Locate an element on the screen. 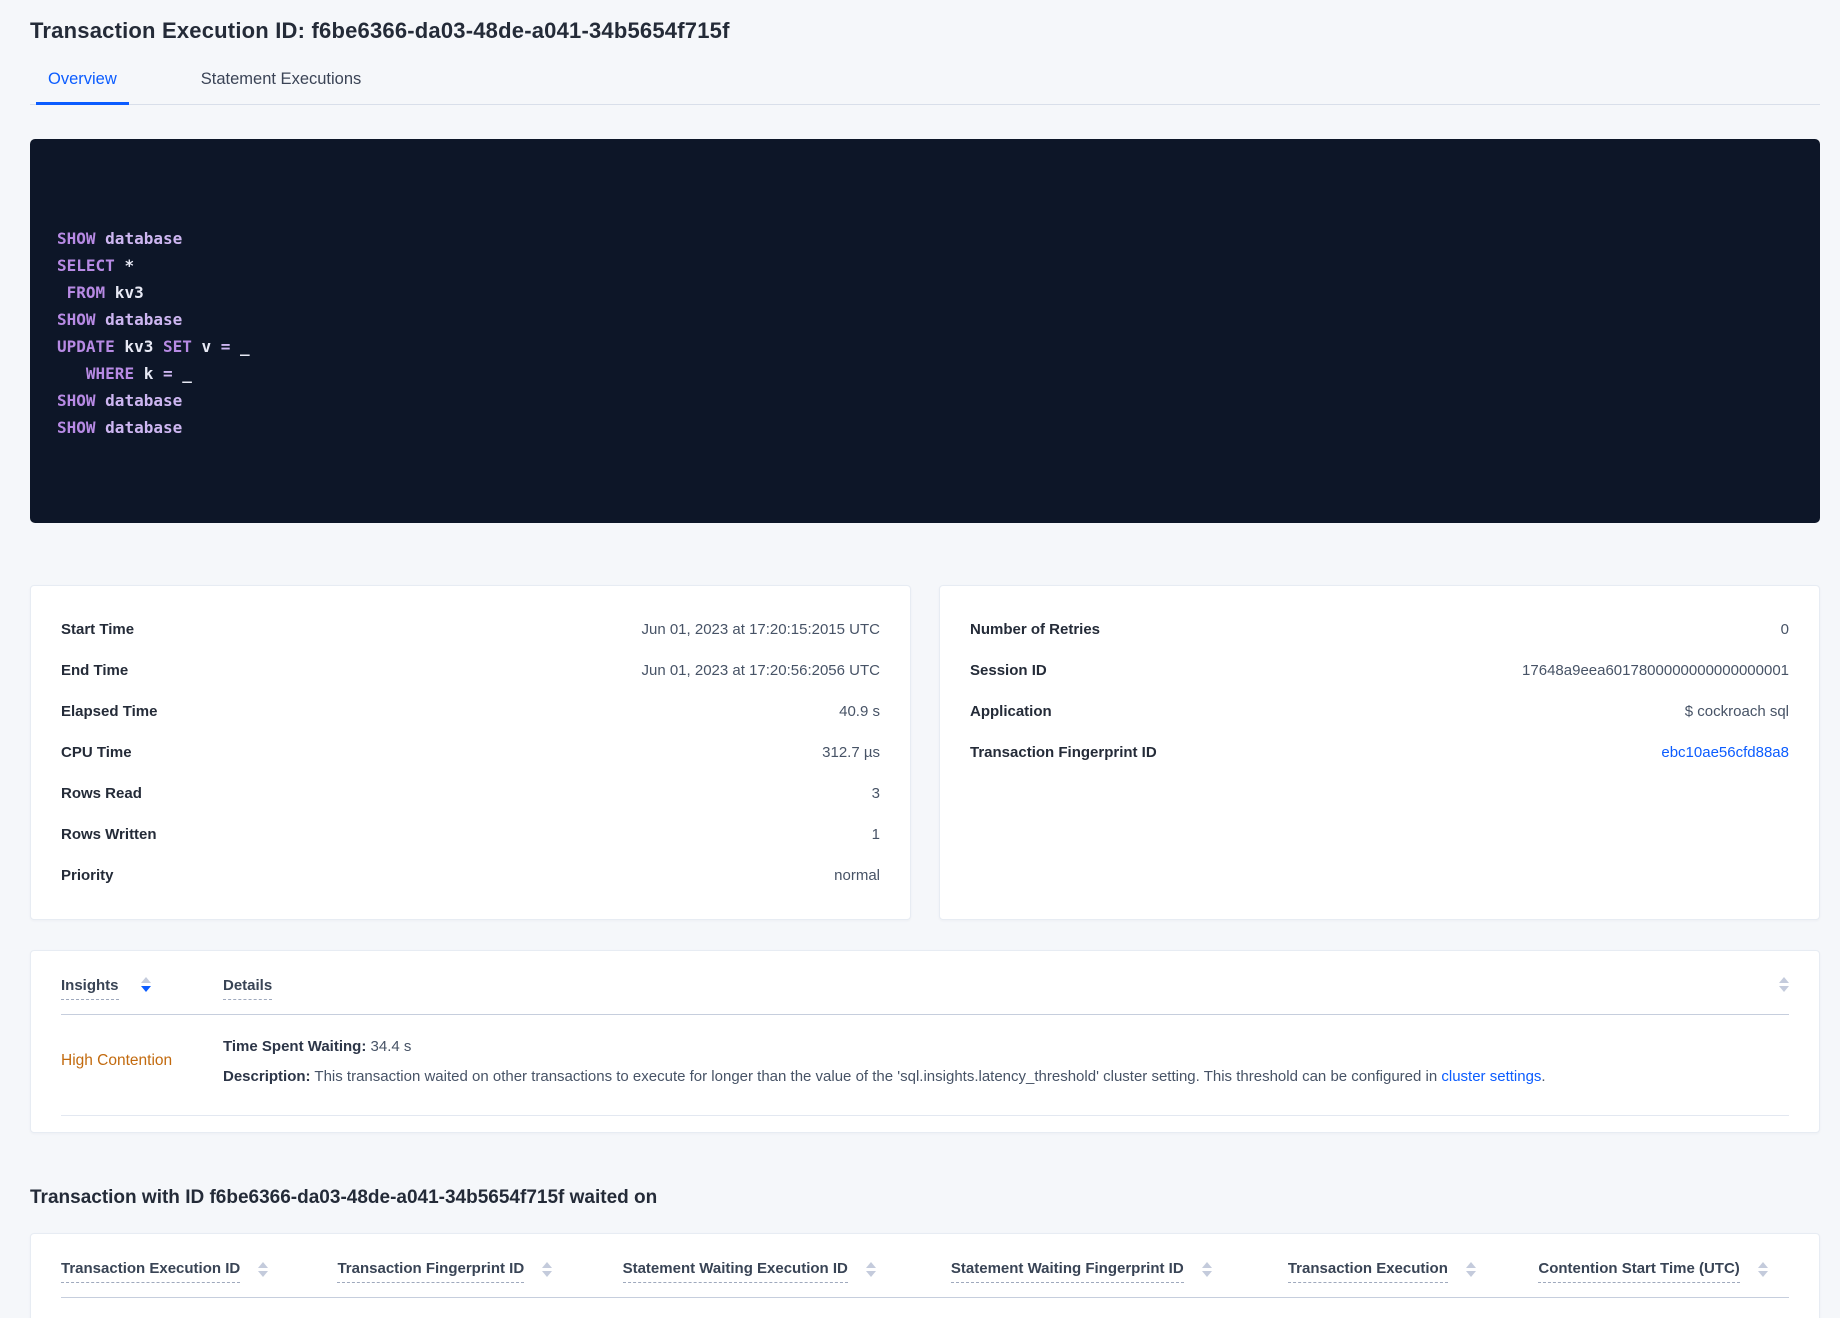  summary-row: CPU Time 312.7 µs is located at coordinates (470, 752).